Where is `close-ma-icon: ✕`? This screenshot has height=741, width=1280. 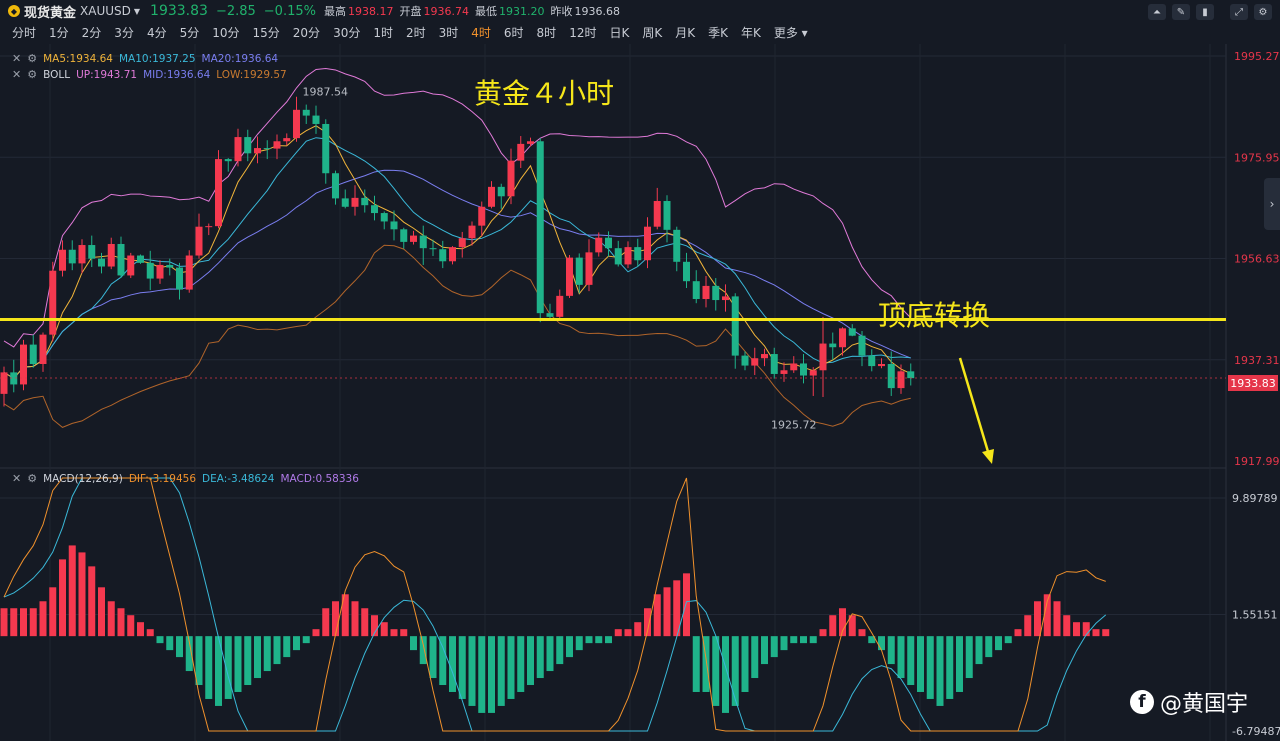
close-ma-icon: ✕ is located at coordinates (16, 58).